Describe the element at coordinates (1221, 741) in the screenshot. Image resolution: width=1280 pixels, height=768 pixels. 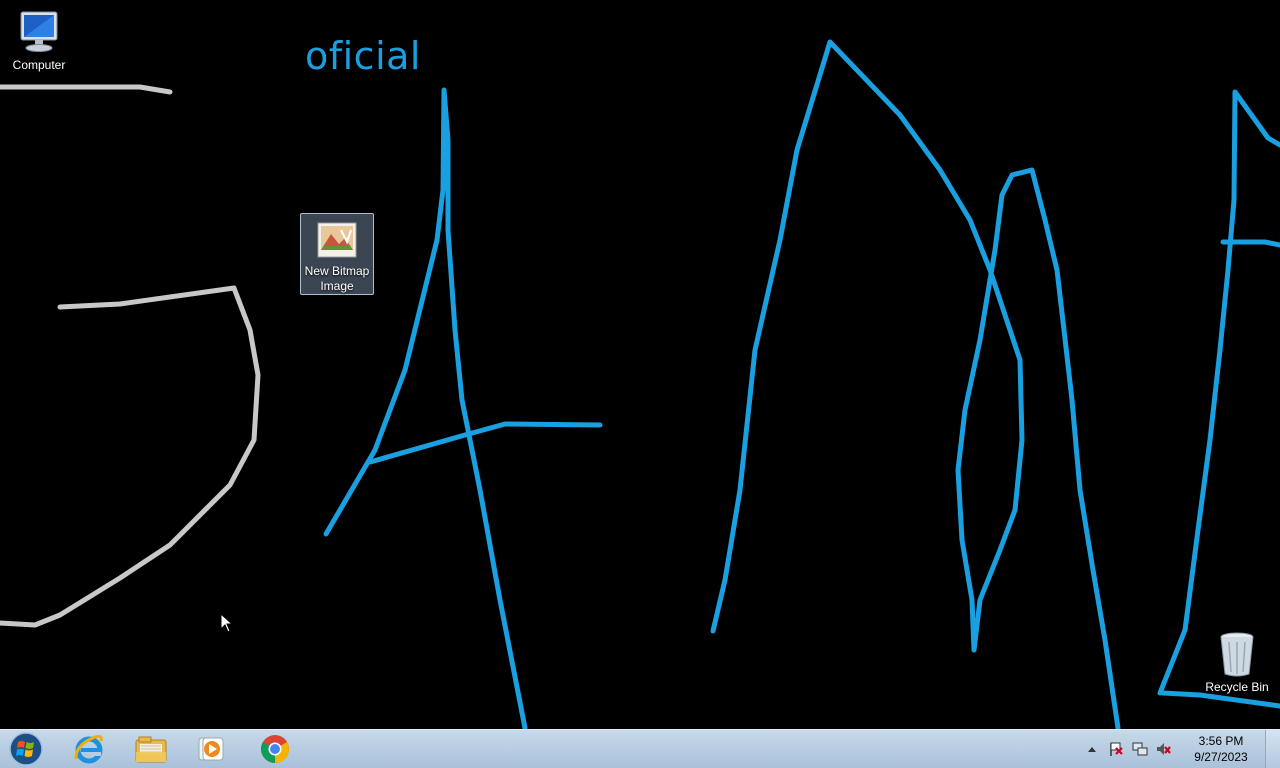
I see `clock-time: 3:56 PM` at that location.